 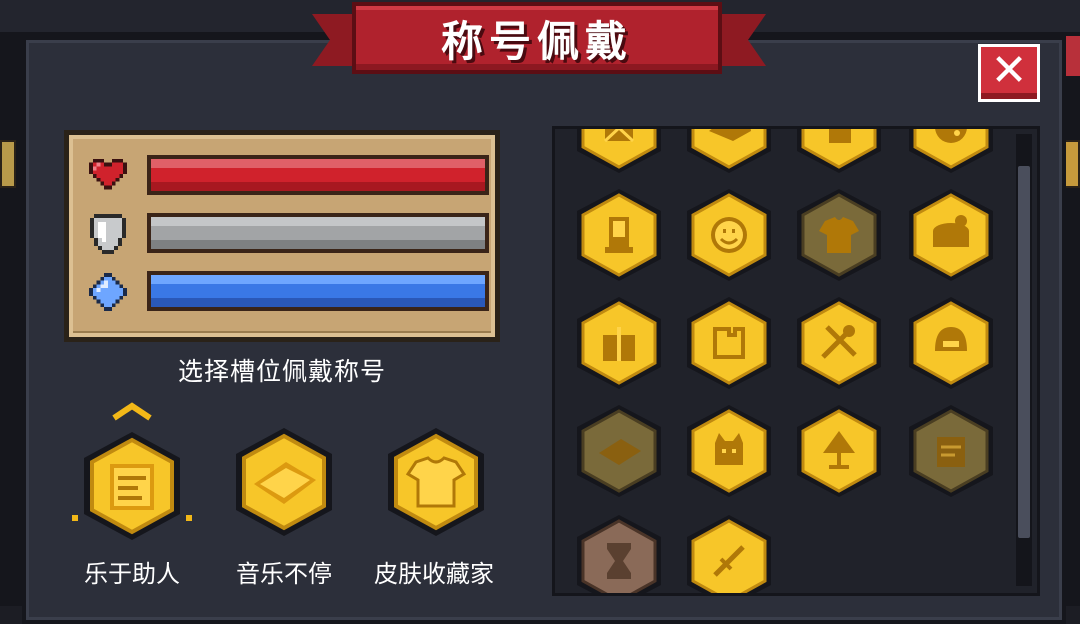 What do you see at coordinates (536, 41) in the screenshot?
I see `dialog-title: 称号佩戴` at bounding box center [536, 41].